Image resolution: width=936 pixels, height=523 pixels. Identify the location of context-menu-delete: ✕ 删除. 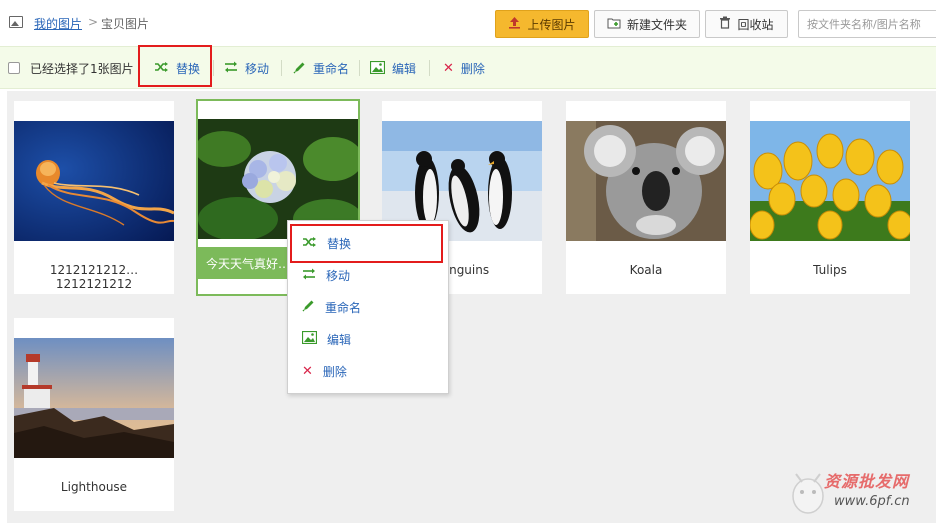
(368, 371).